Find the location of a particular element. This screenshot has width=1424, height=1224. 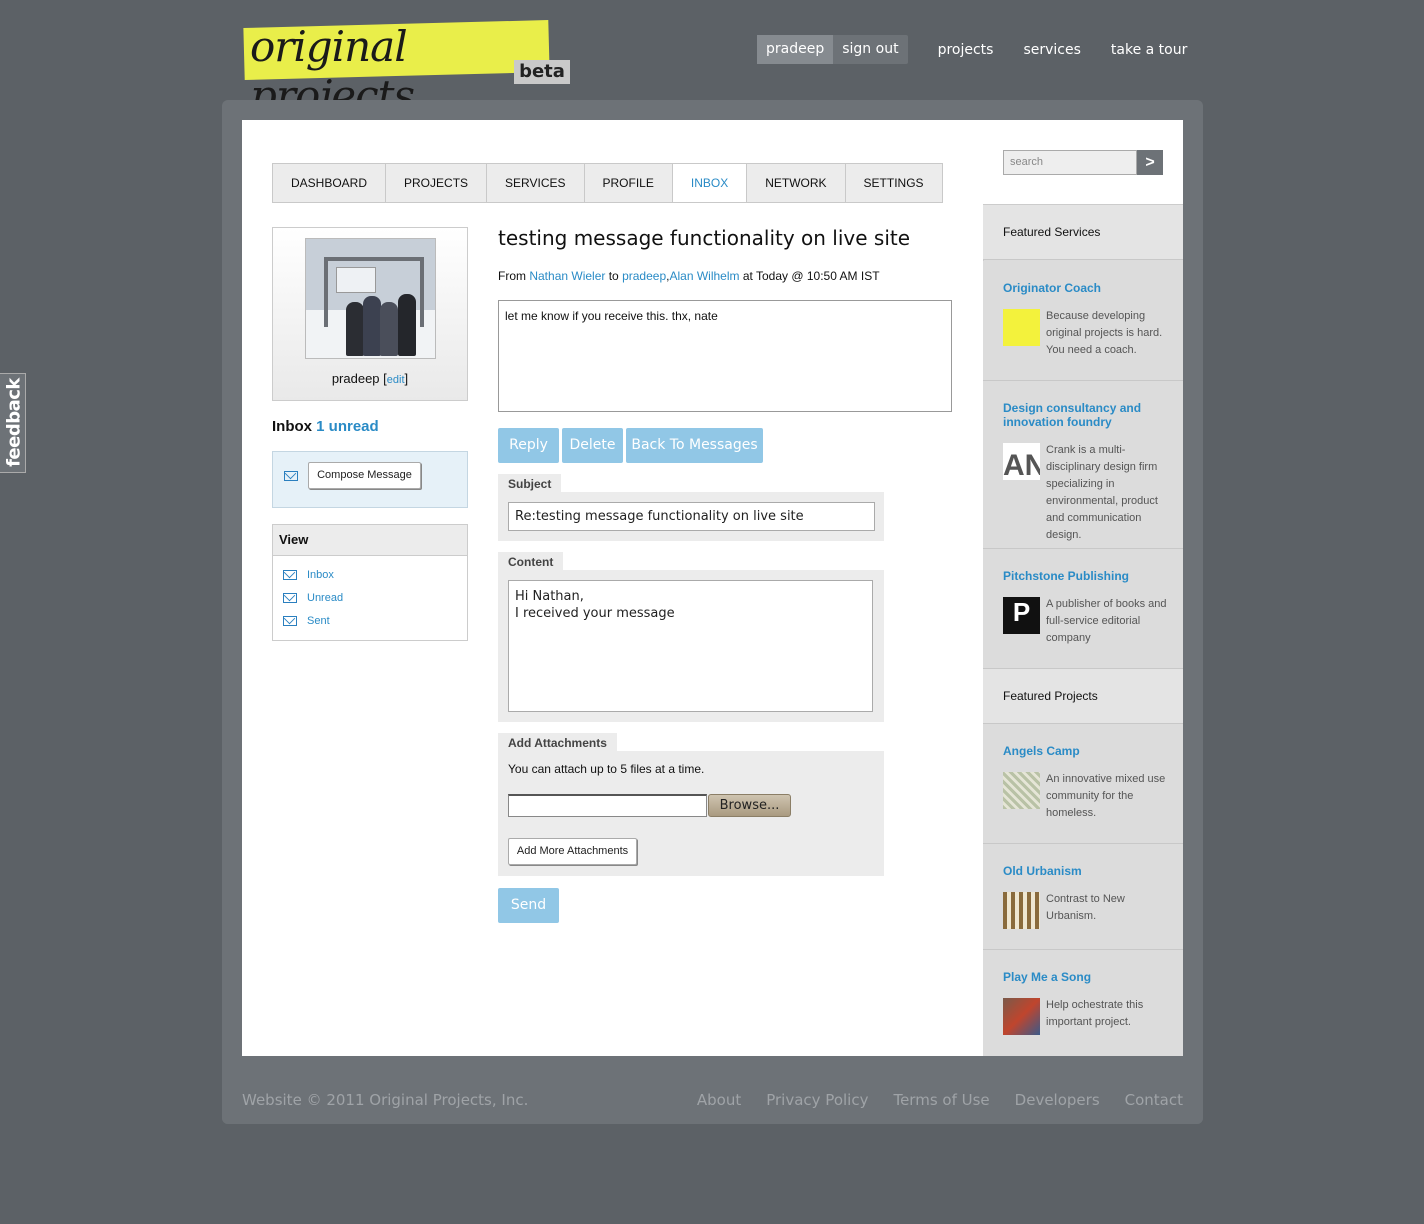

view-item-sent: Sent is located at coordinates (306, 621).